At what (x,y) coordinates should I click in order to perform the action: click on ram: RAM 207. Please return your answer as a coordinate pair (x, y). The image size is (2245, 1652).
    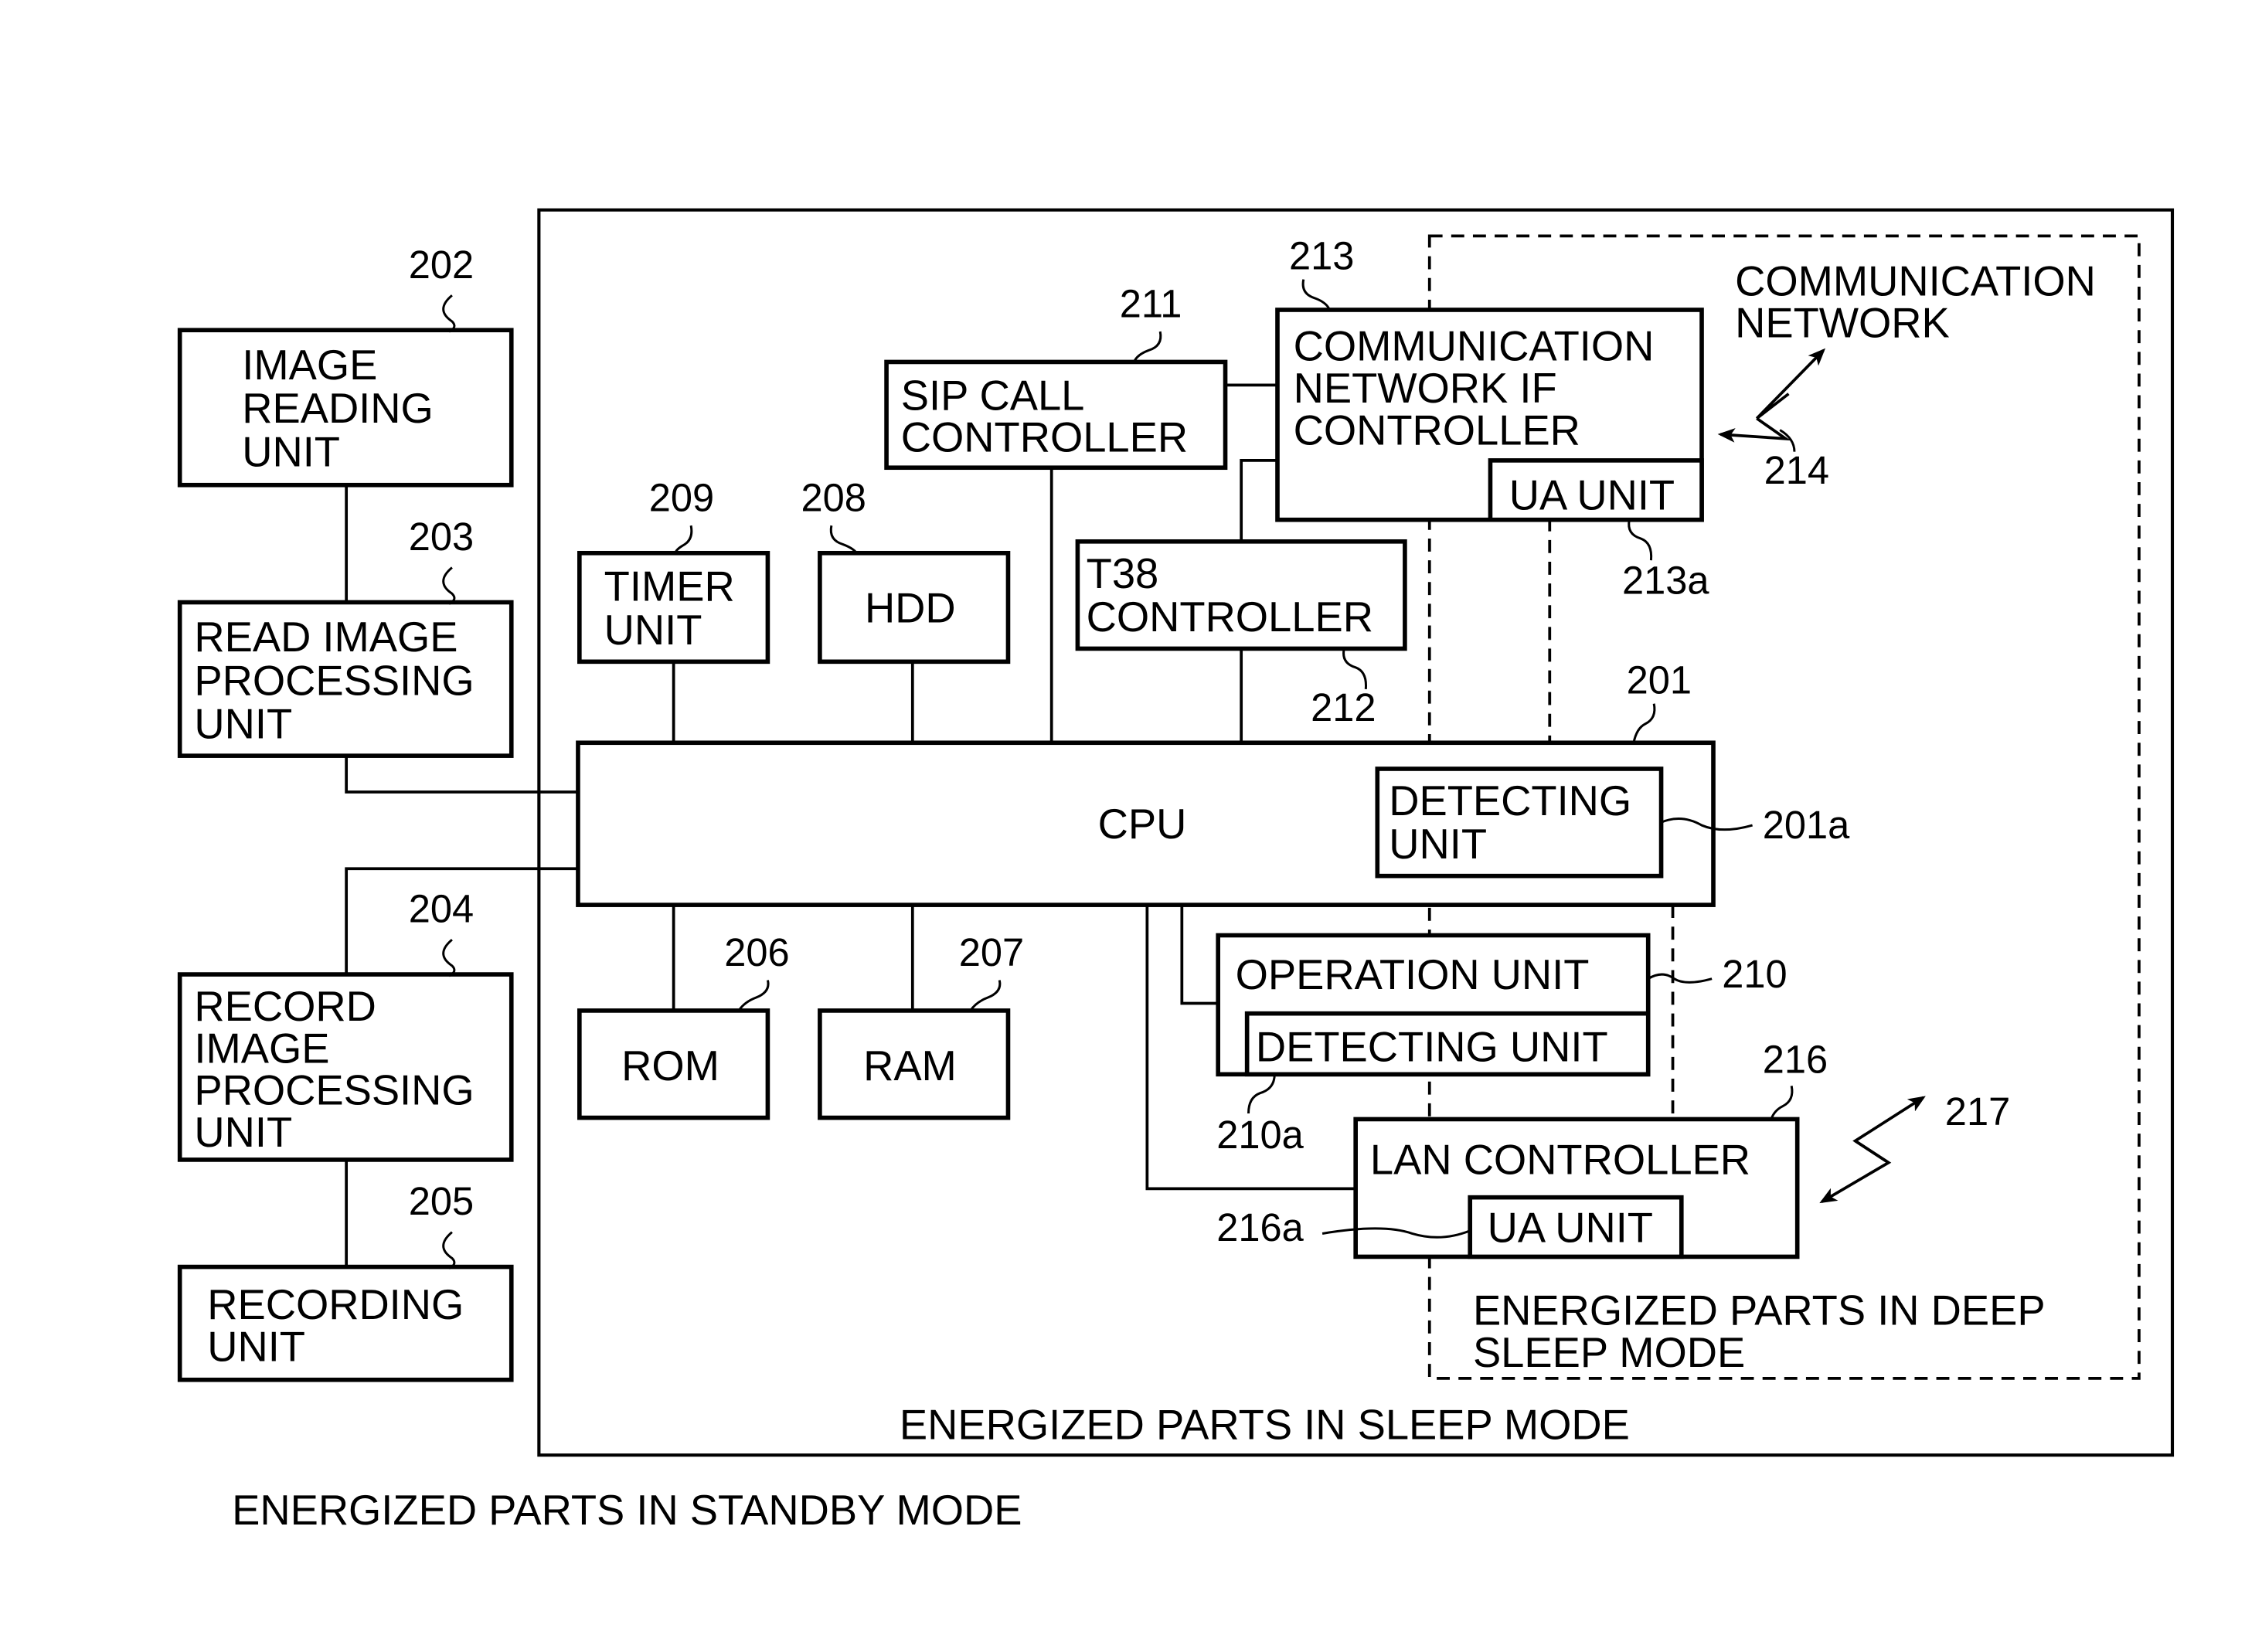
    Looking at the image, I should click on (921, 1025).